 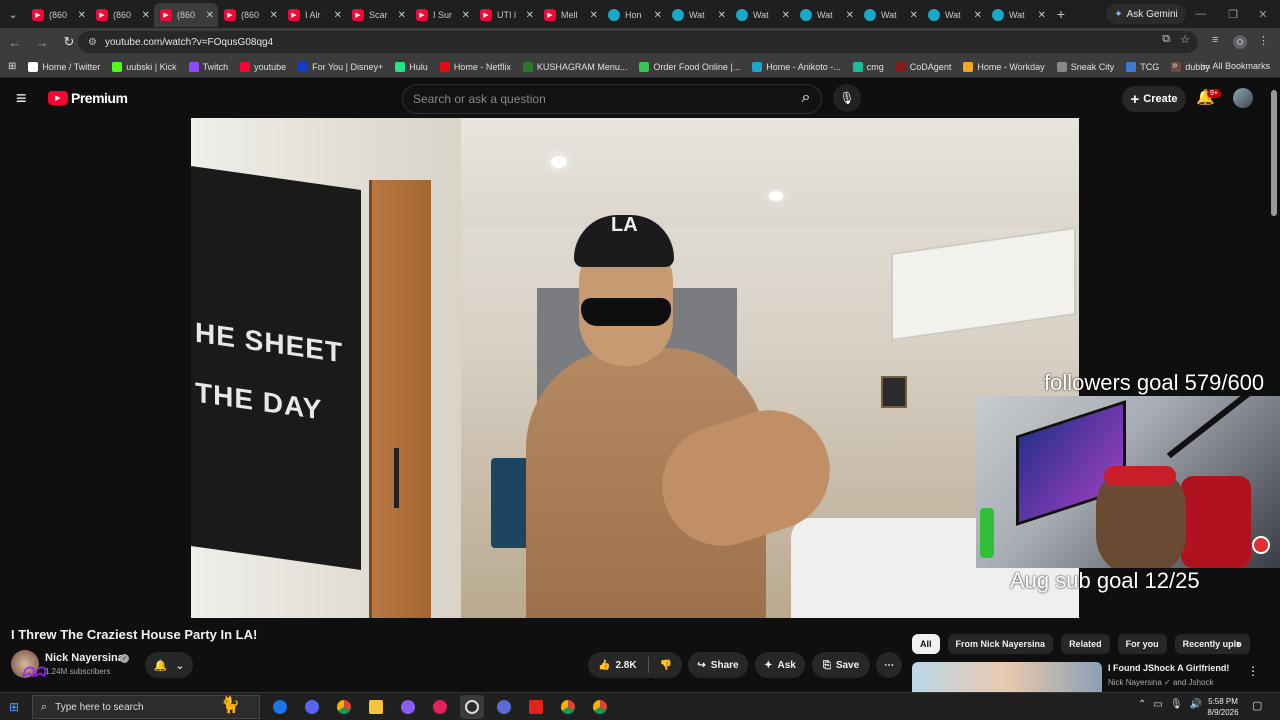 I want to click on menu-icon: ≡, so click(x=21, y=98).